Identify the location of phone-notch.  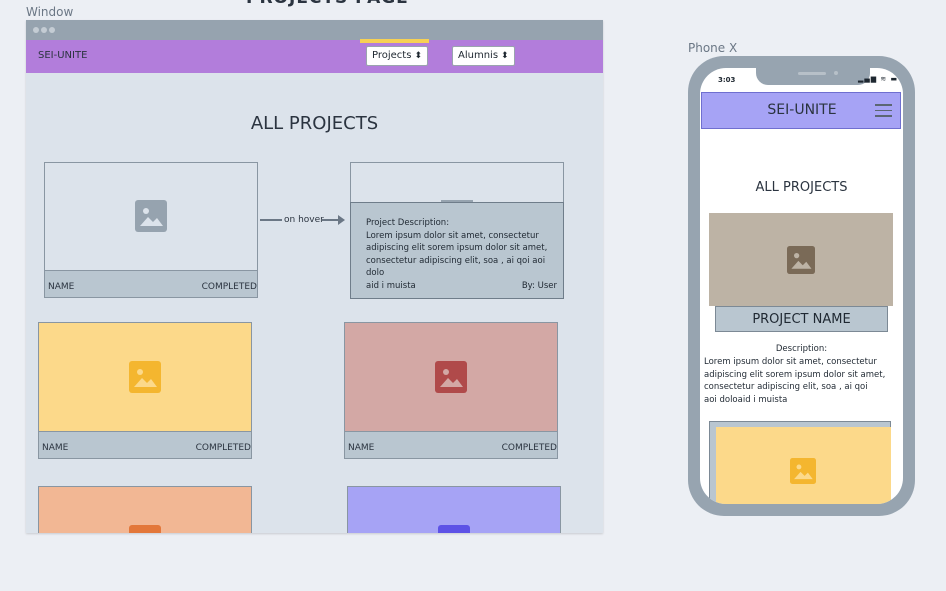
(813, 76).